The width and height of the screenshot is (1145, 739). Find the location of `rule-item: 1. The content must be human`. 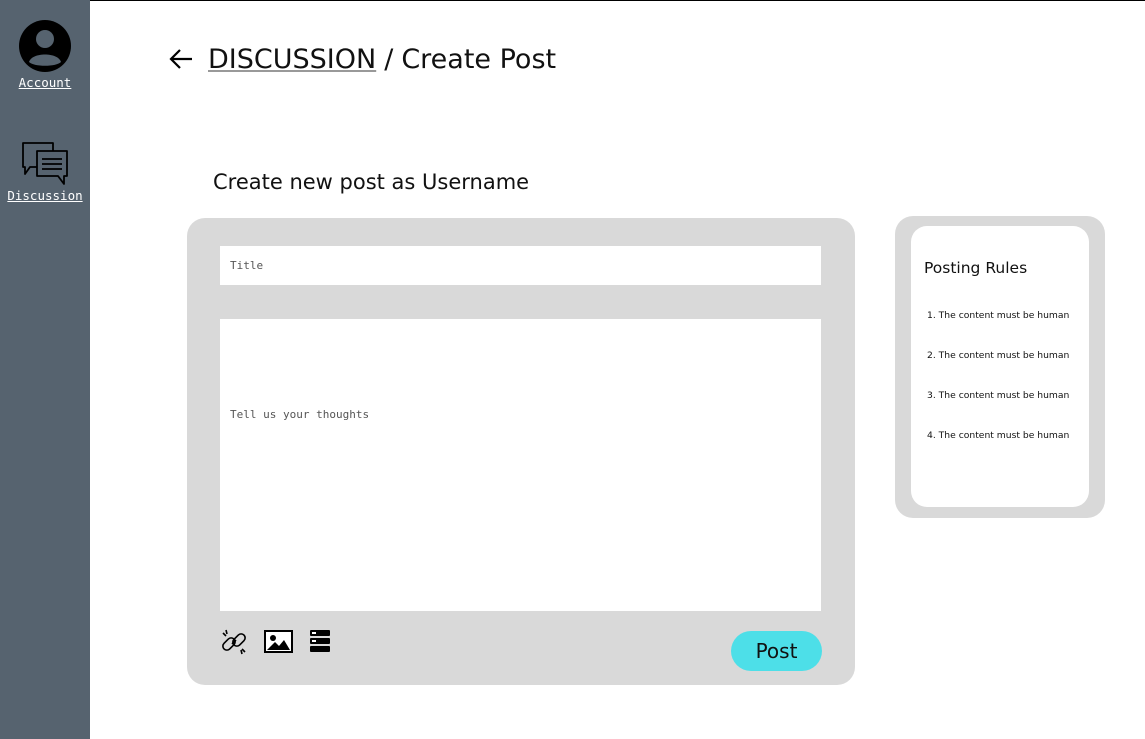

rule-item: 1. The content must be human is located at coordinates (998, 315).